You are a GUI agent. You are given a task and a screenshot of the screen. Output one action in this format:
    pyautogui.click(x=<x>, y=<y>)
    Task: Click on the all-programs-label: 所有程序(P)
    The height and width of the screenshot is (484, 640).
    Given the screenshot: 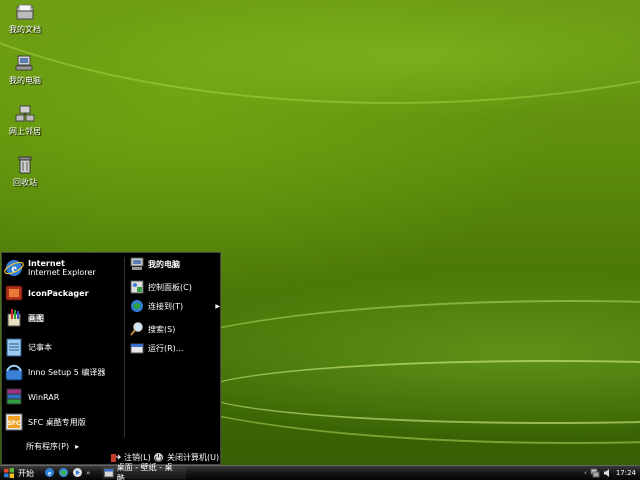 What is the action you would take?
    pyautogui.click(x=48, y=446)
    